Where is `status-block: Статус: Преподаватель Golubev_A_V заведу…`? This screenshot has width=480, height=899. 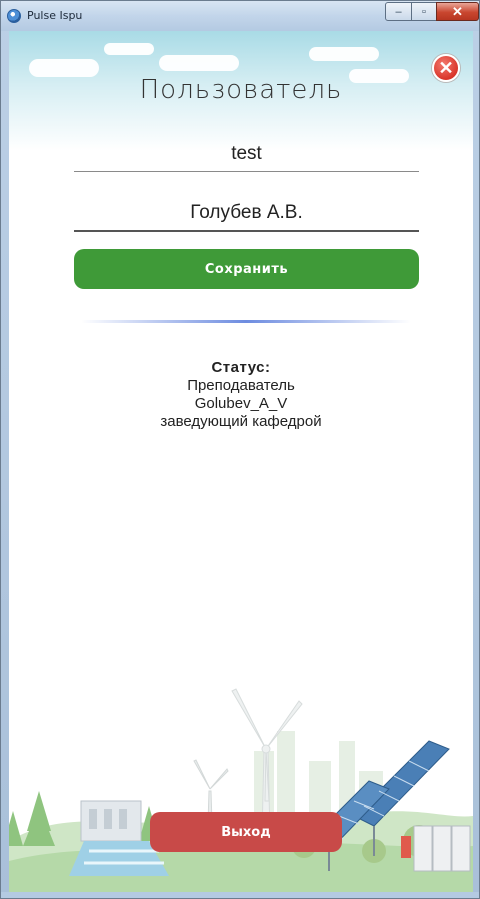 status-block: Статус: Преподаватель Golubev_A_V заведу… is located at coordinates (241, 395).